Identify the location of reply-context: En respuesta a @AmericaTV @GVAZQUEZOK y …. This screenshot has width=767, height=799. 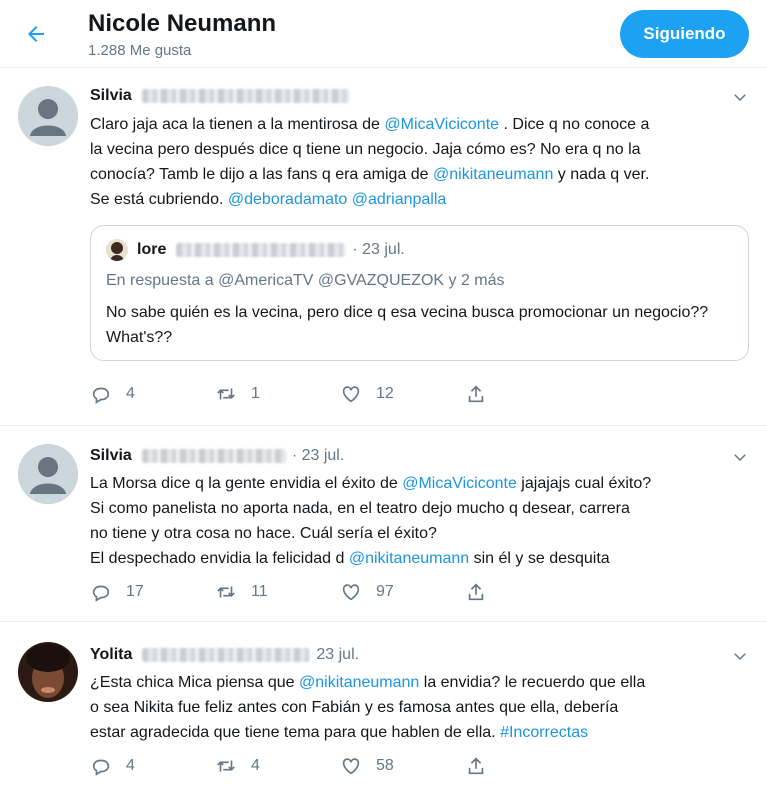
(305, 281).